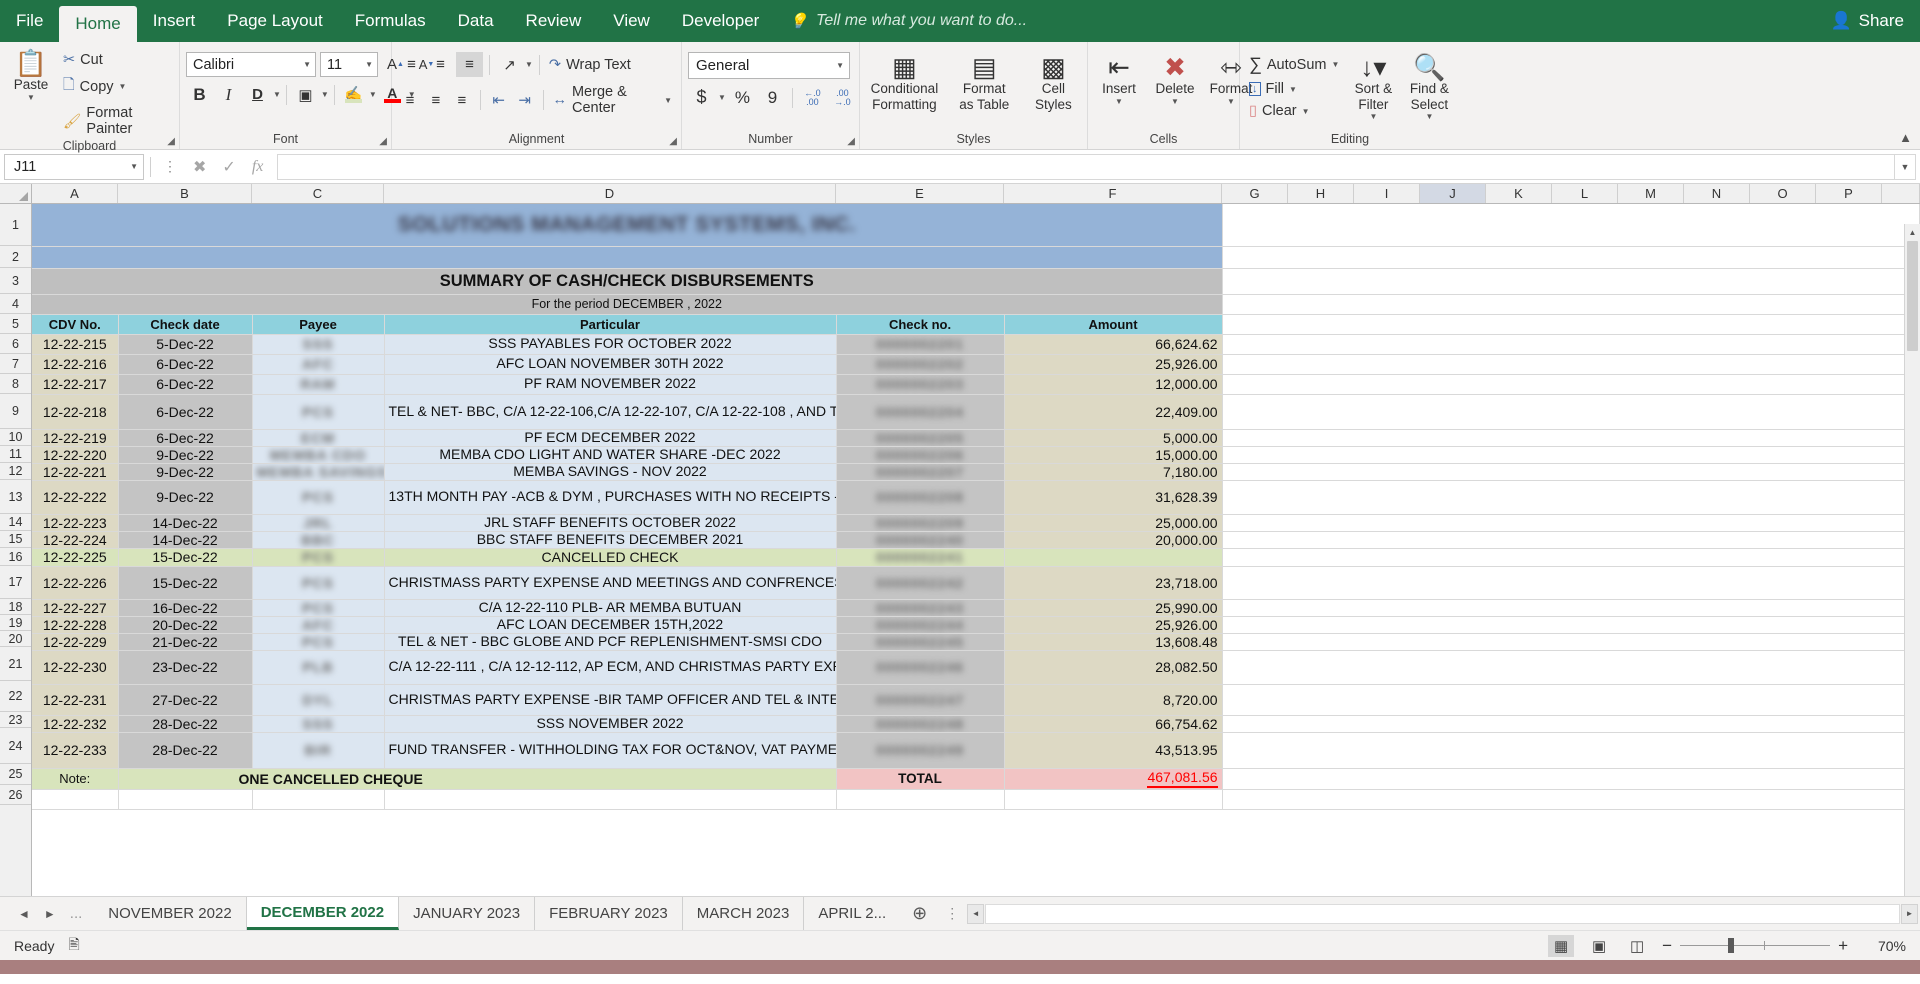 The height and width of the screenshot is (984, 1920). What do you see at coordinates (1599, 946) in the screenshot?
I see `page-layout-view-button: ▣` at bounding box center [1599, 946].